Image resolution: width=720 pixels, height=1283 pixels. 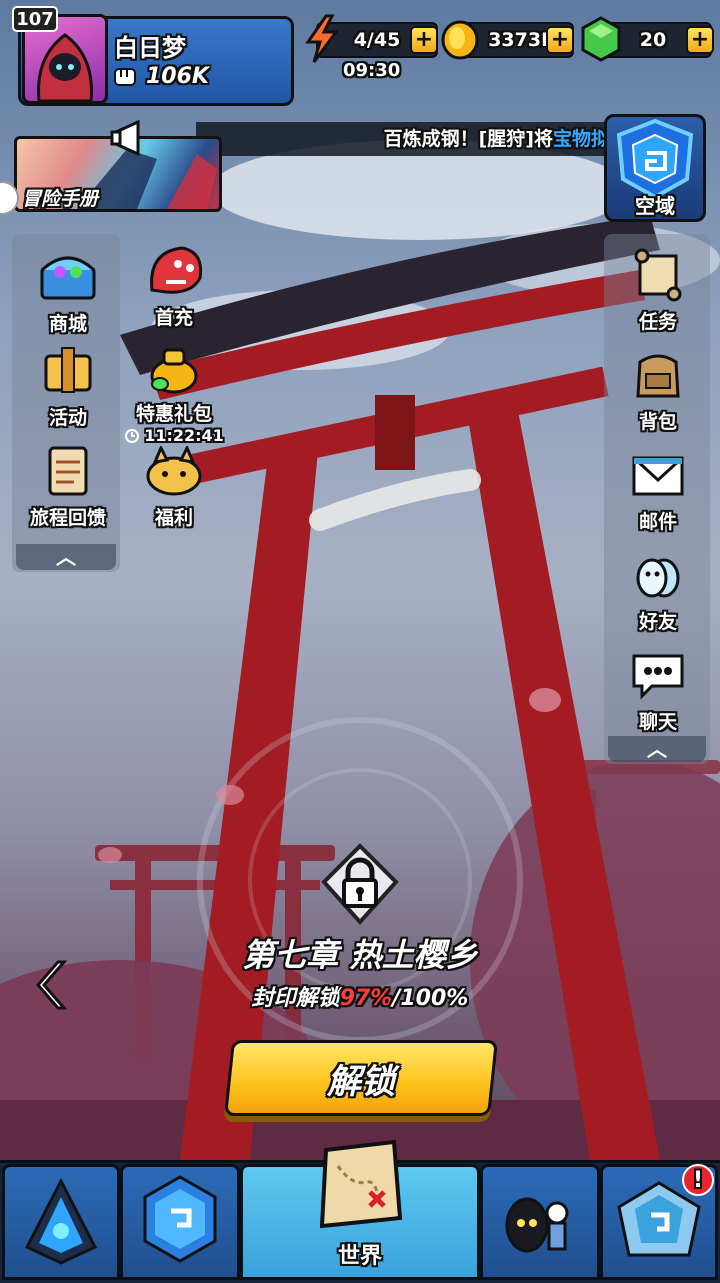 What do you see at coordinates (658, 677) in the screenshot?
I see `chat-icon` at bounding box center [658, 677].